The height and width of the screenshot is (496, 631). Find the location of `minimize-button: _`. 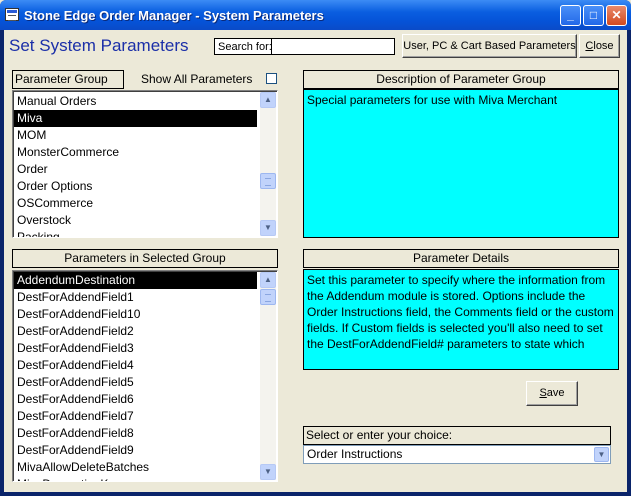

minimize-button: _ is located at coordinates (570, 15).